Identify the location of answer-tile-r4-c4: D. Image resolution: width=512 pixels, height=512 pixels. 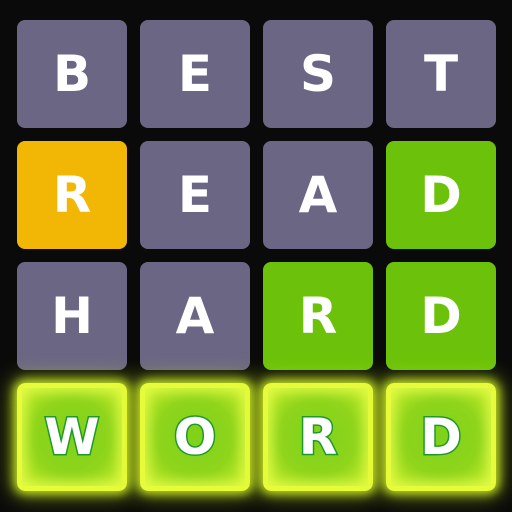
(441, 437).